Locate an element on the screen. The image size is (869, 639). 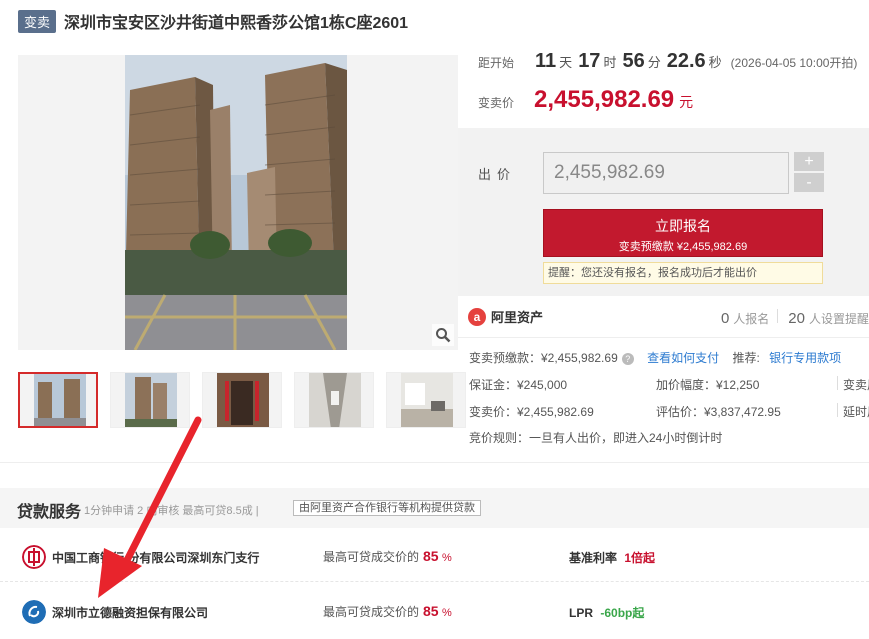
rate-label: LPR is located at coordinates (581, 613).